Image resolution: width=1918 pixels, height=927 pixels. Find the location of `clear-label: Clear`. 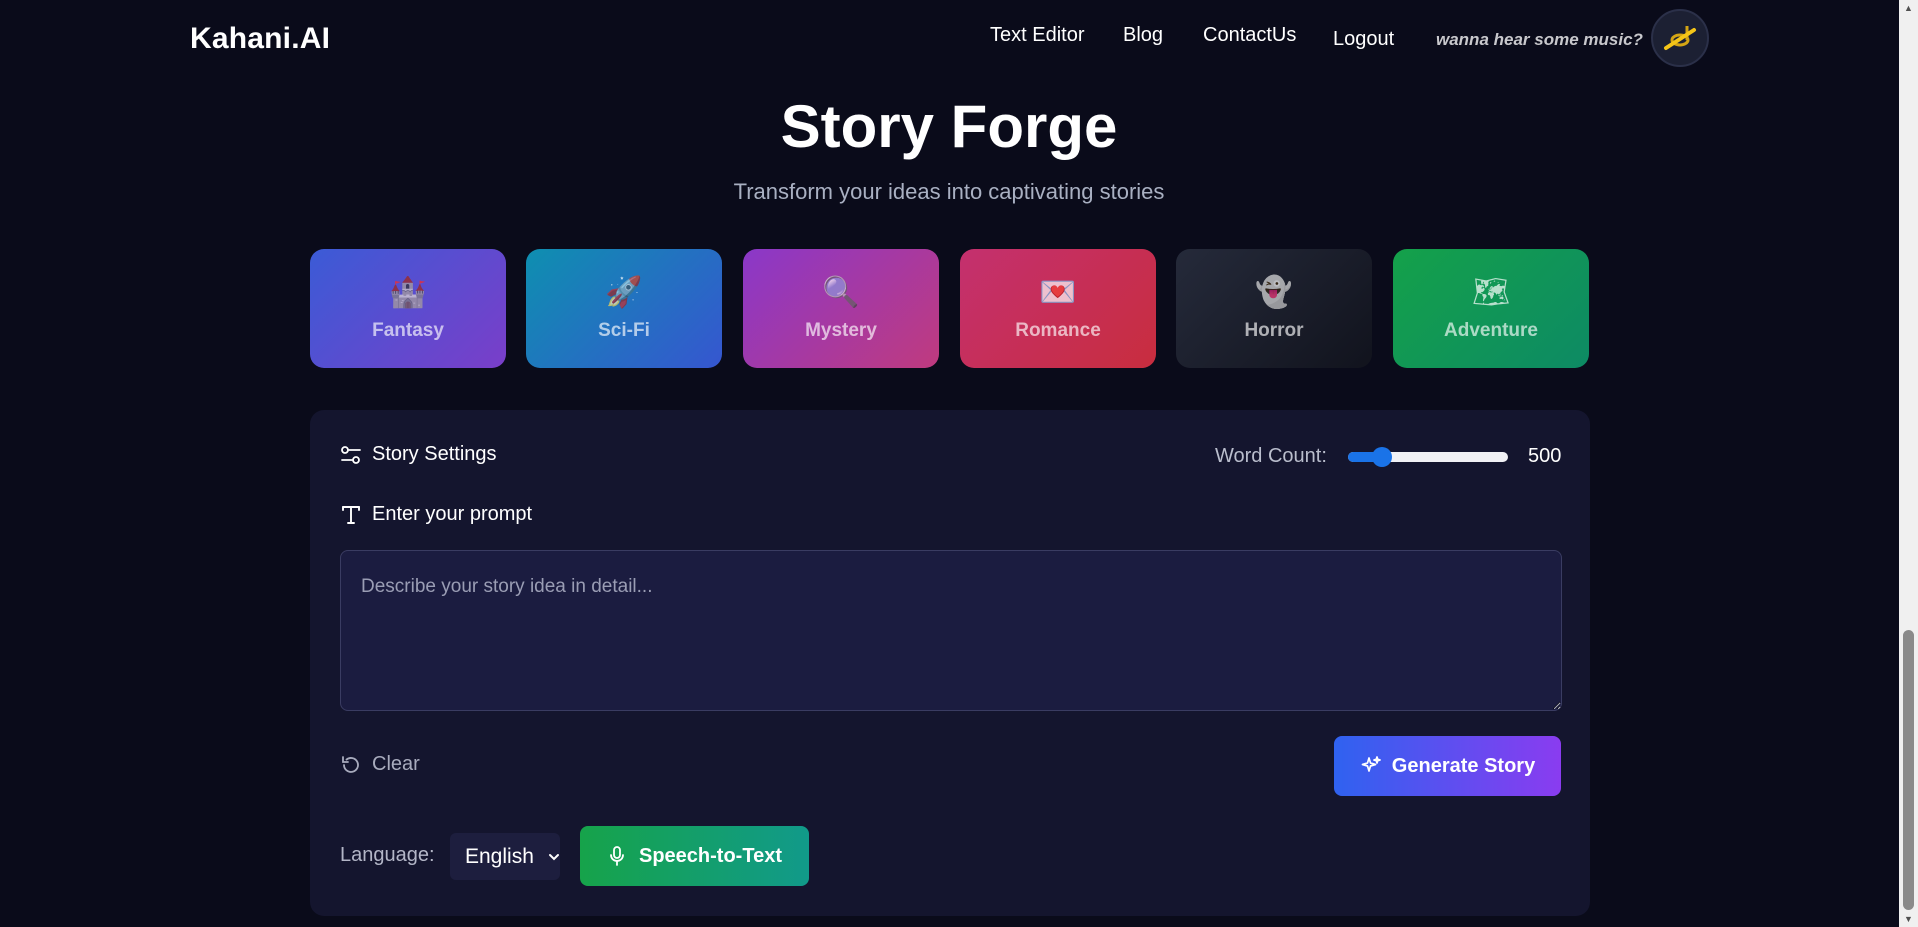

clear-label: Clear is located at coordinates (396, 764).